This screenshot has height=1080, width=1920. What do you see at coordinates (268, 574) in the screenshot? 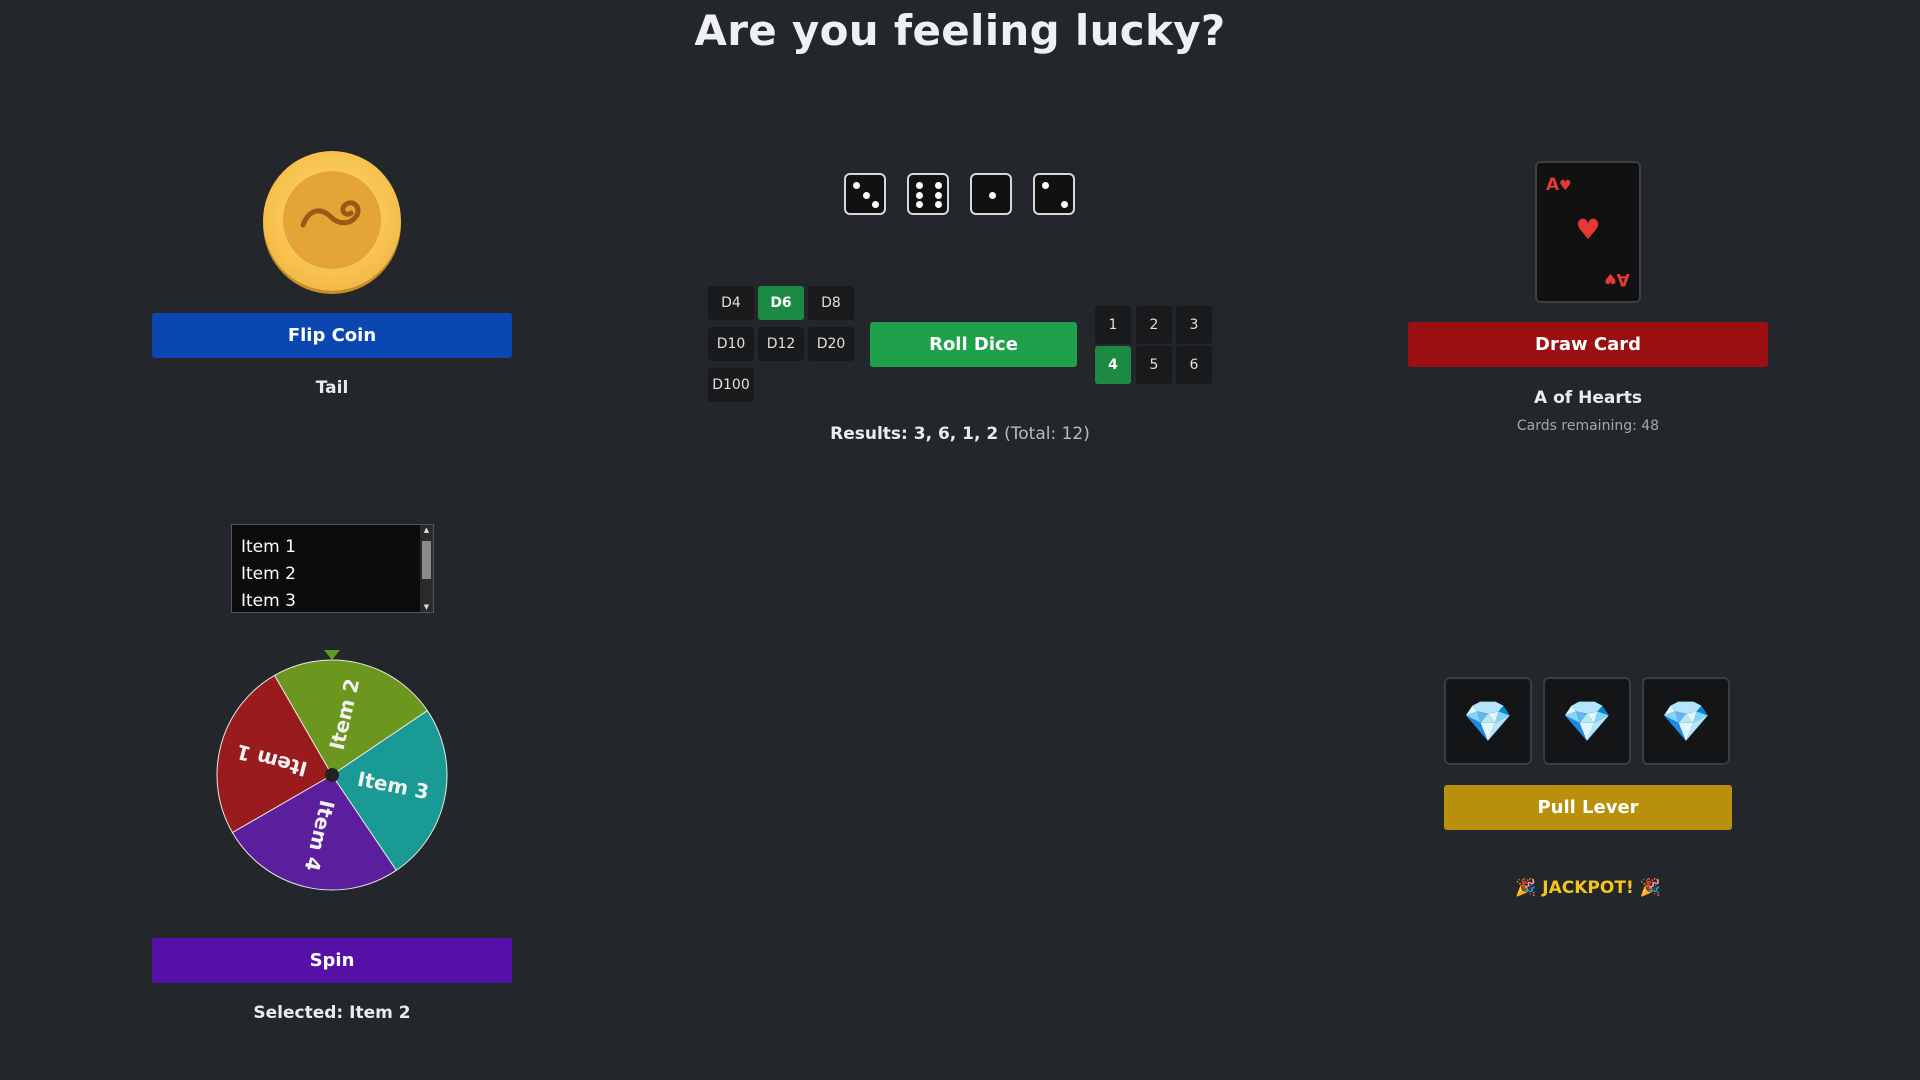
I see `list-item: Item 2` at bounding box center [268, 574].